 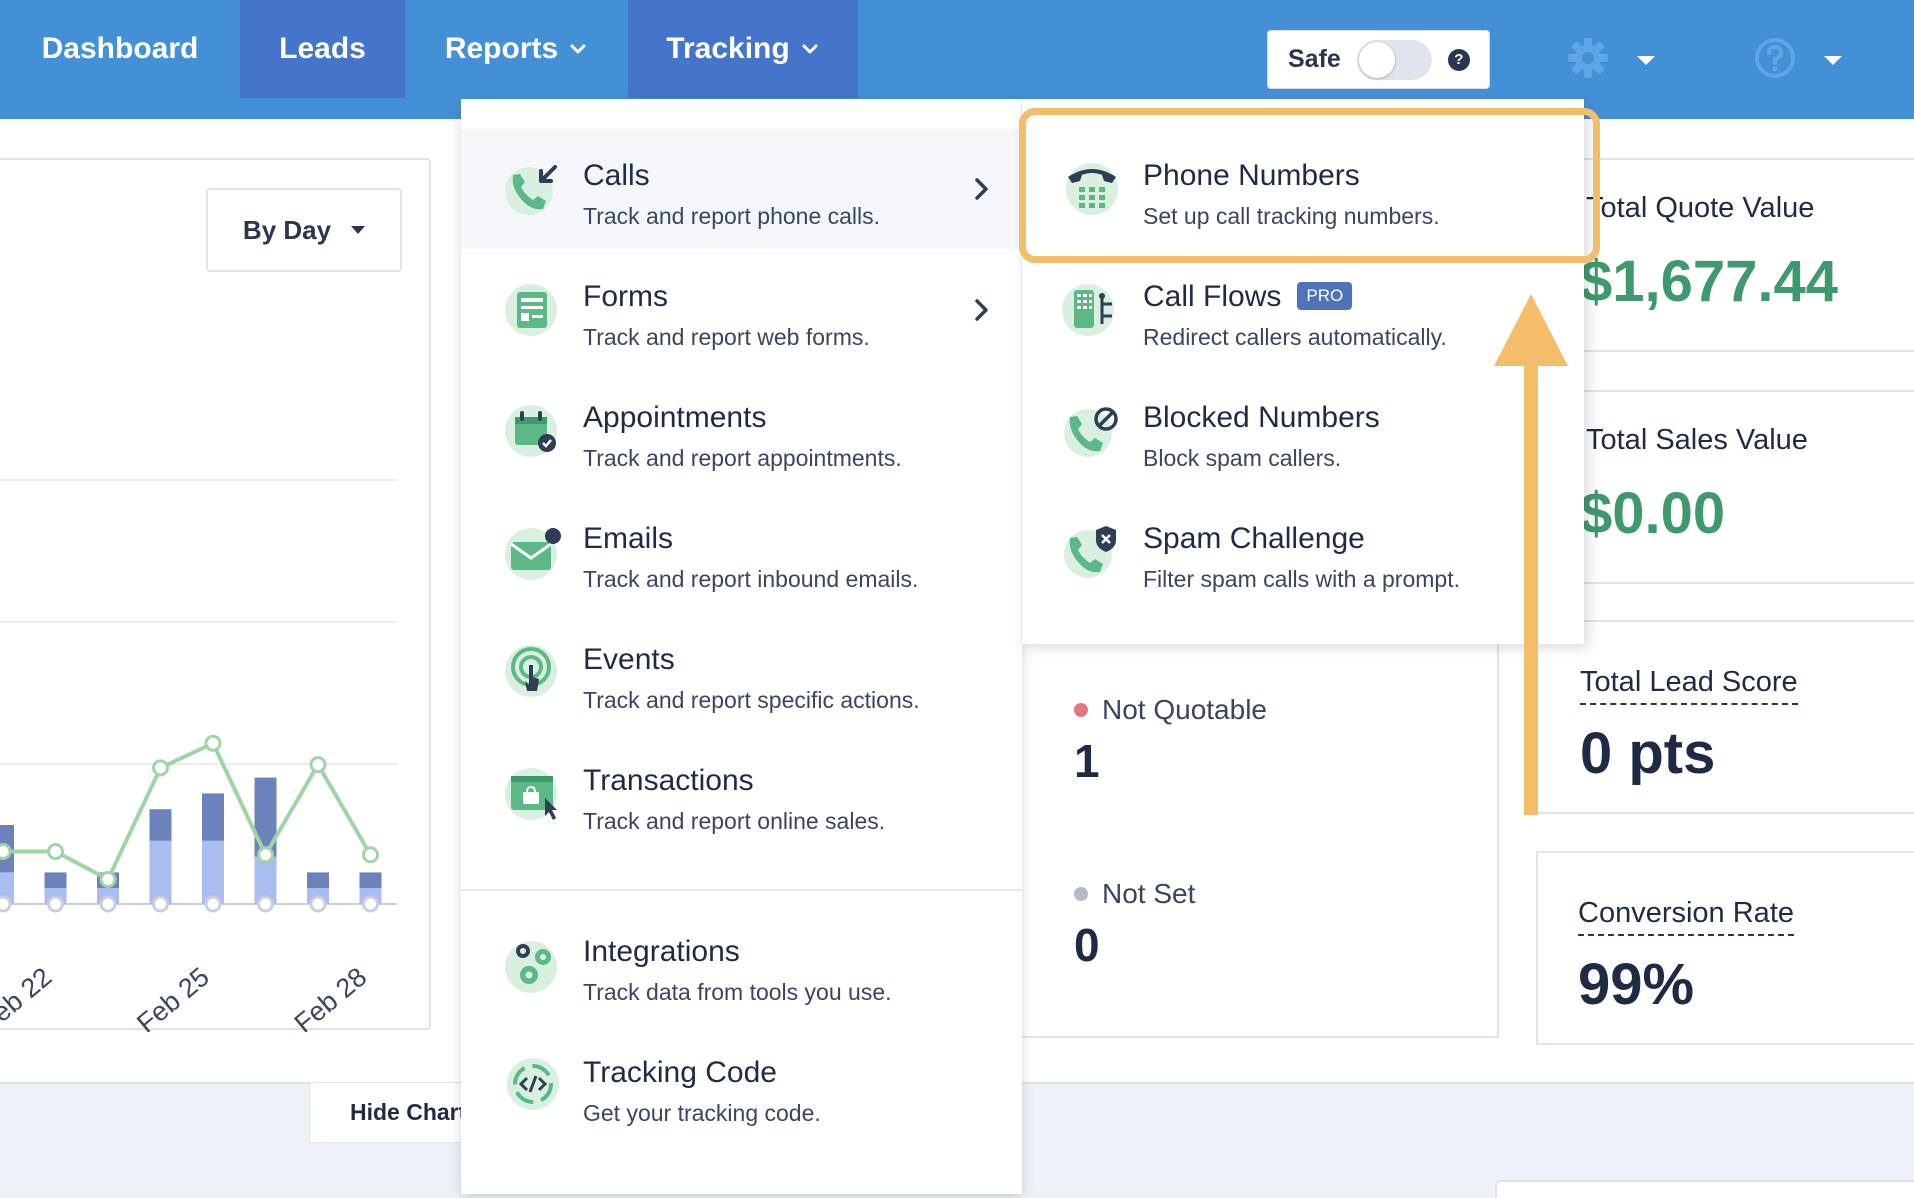 What do you see at coordinates (358, 230) in the screenshot?
I see `caret-down-icon` at bounding box center [358, 230].